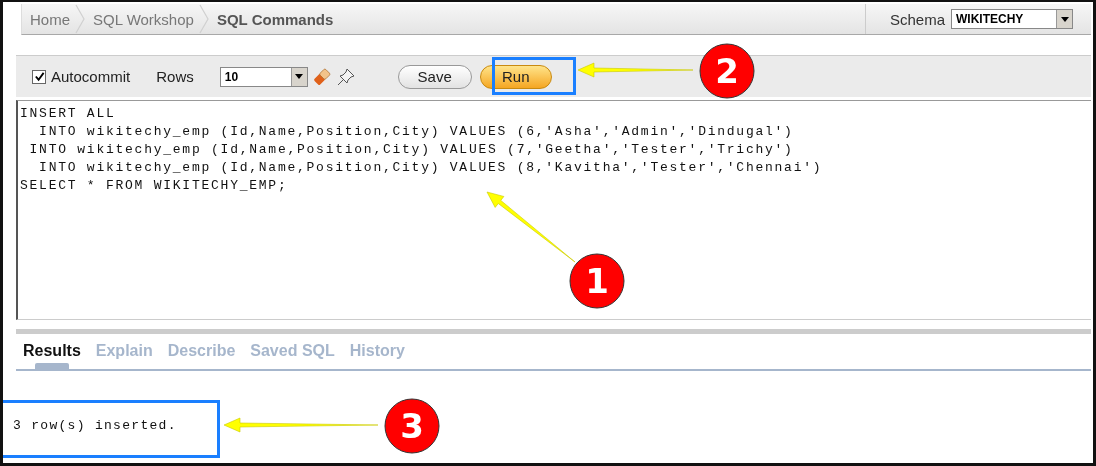 The image size is (1096, 466). I want to click on schema-label: Schema, so click(917, 19).